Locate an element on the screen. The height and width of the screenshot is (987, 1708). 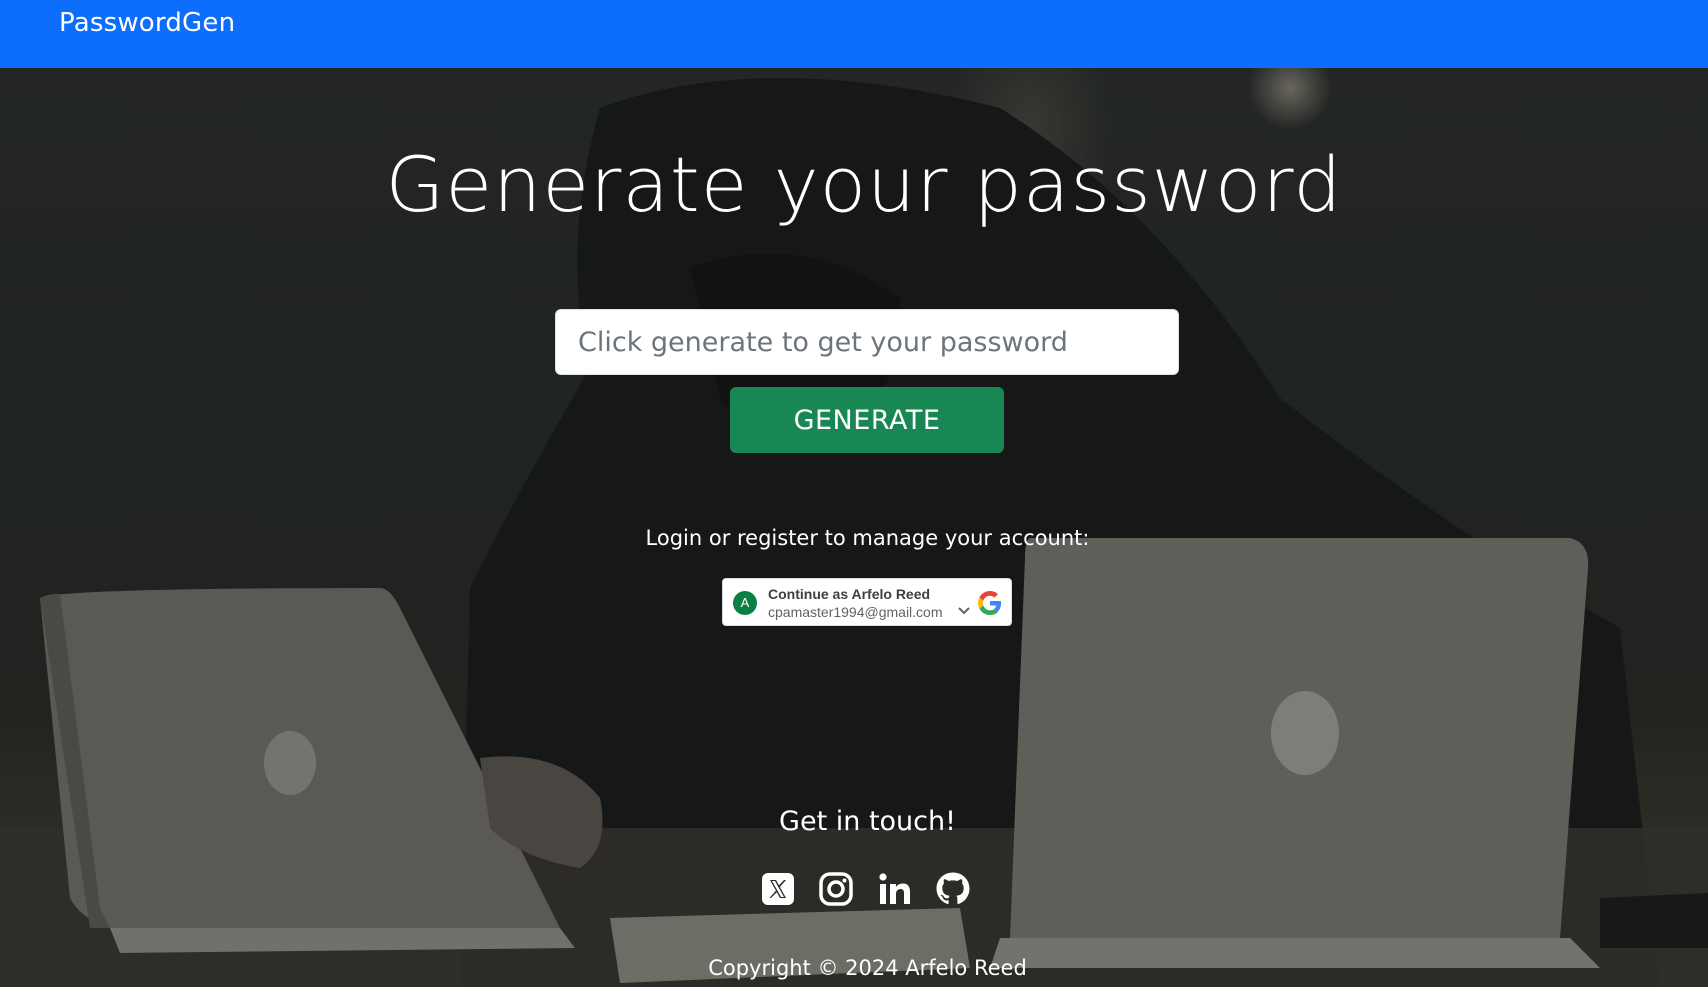
github-icon is located at coordinates (953, 889).